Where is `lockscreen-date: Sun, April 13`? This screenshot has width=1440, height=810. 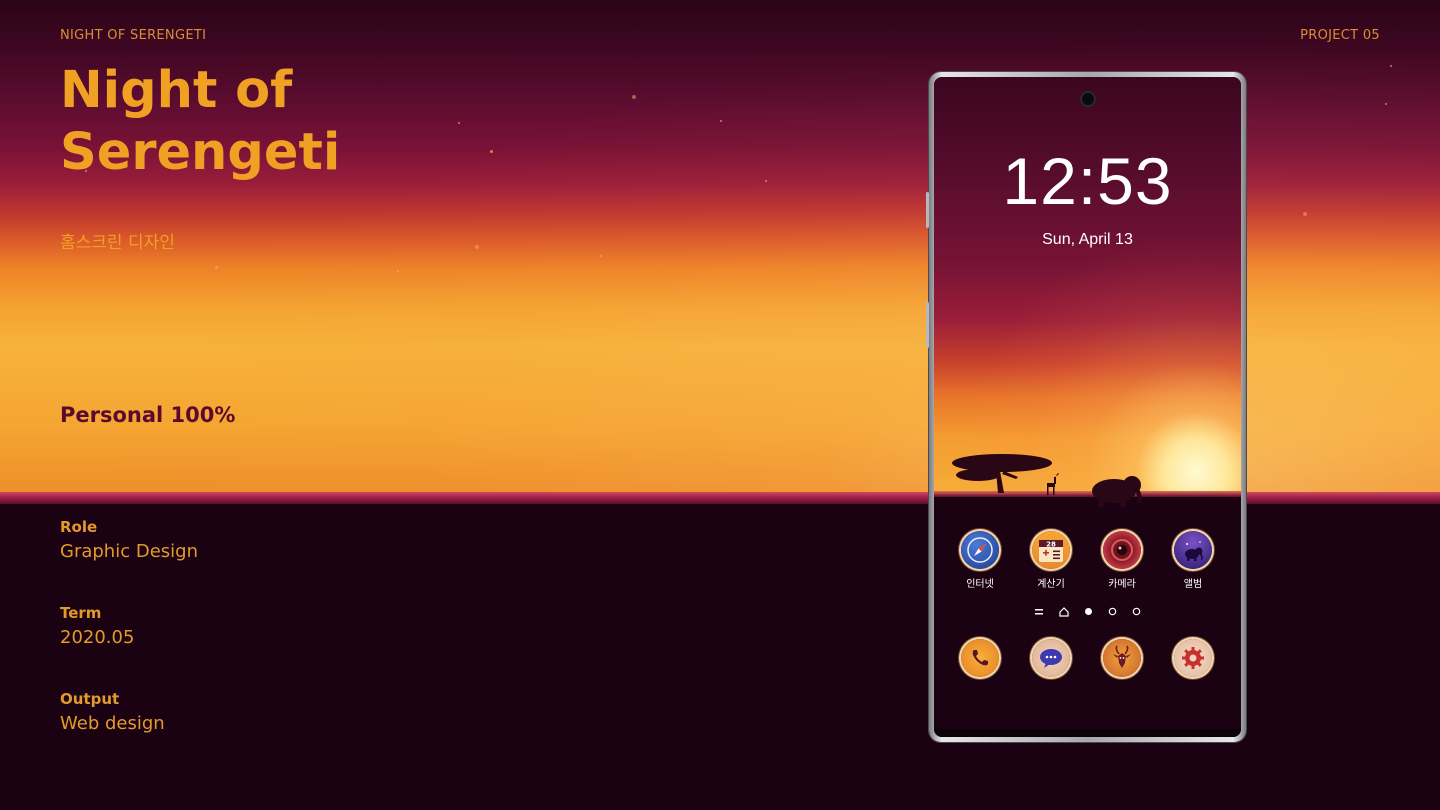 lockscreen-date: Sun, April 13 is located at coordinates (1087, 239).